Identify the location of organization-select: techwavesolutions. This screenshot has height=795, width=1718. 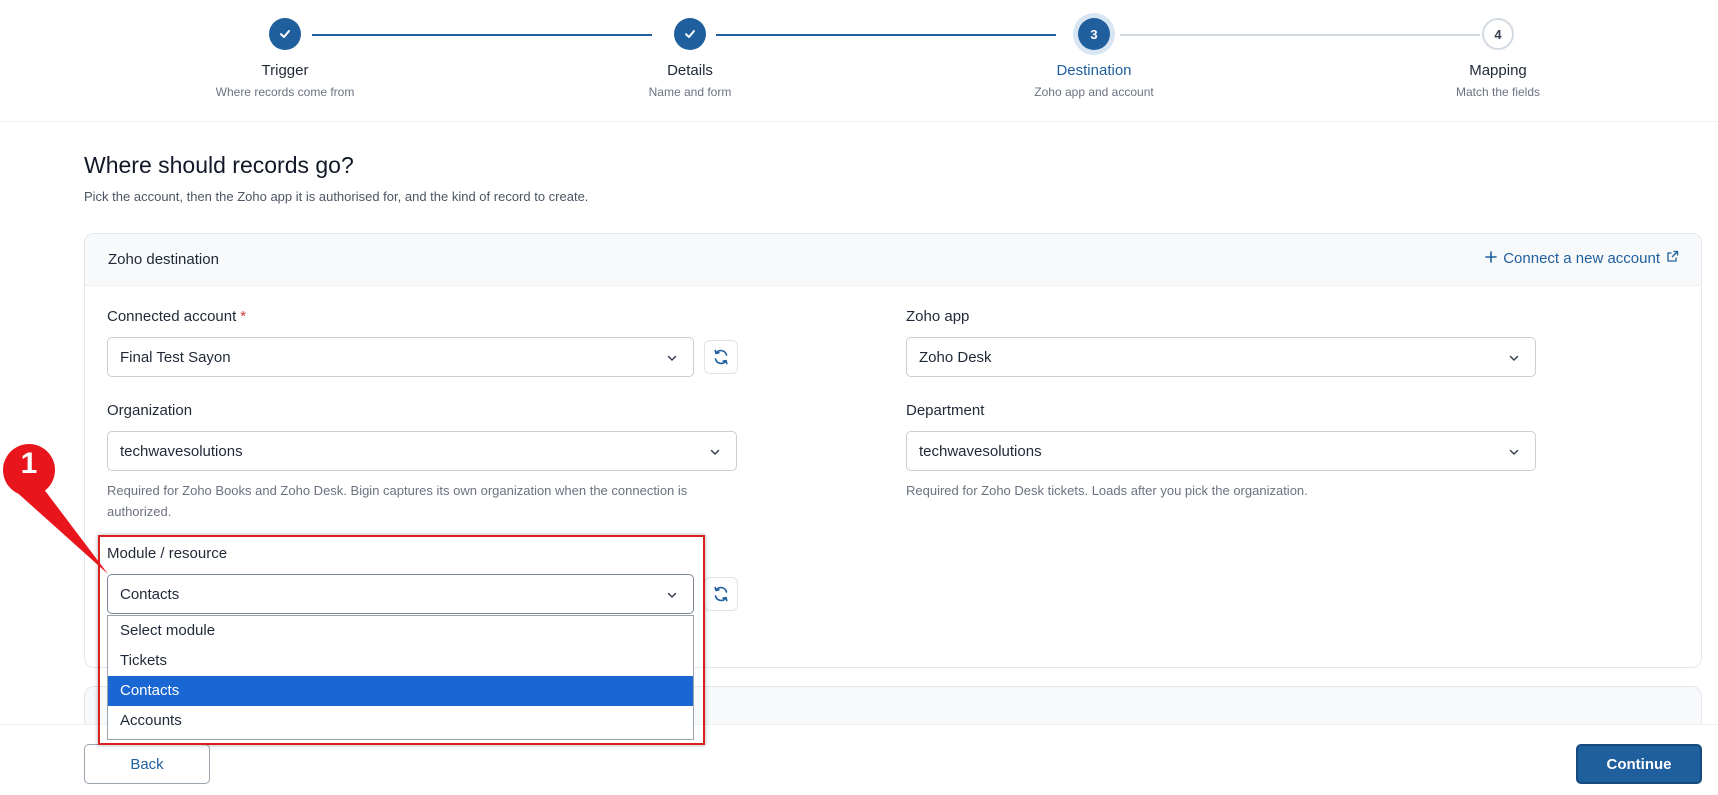
(422, 451).